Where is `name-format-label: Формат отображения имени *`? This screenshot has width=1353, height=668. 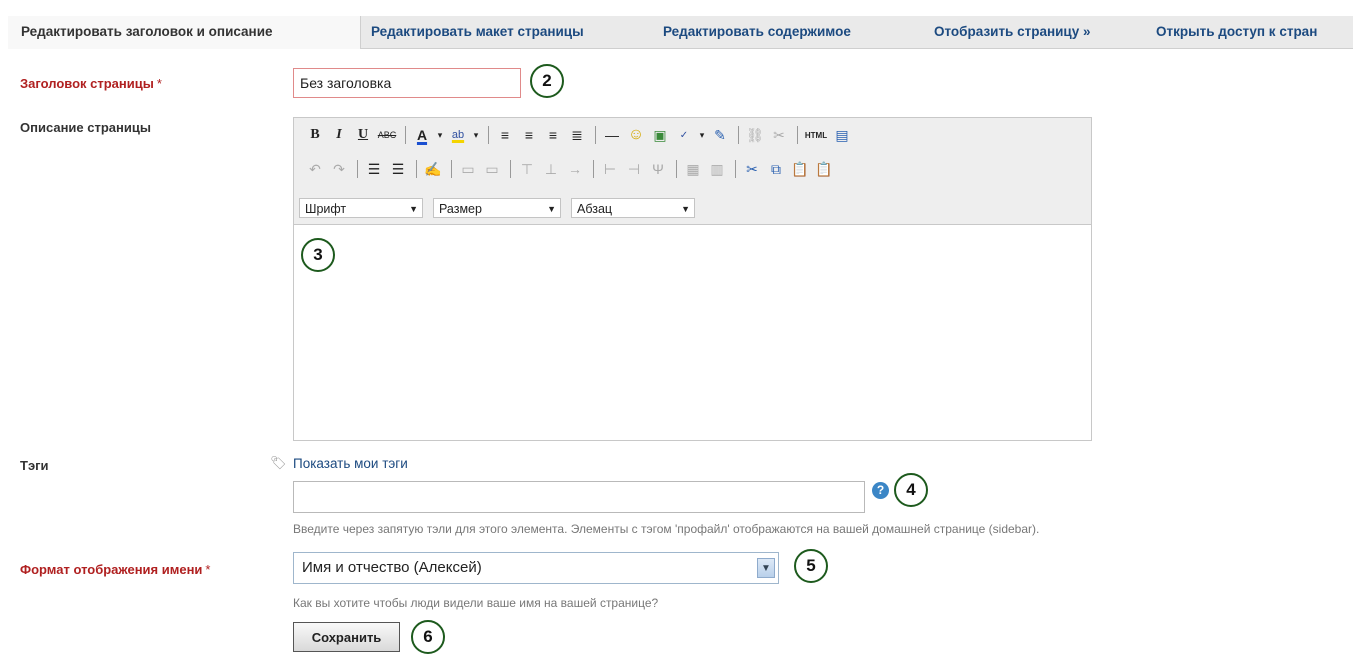 name-format-label: Формат отображения имени * is located at coordinates (115, 569).